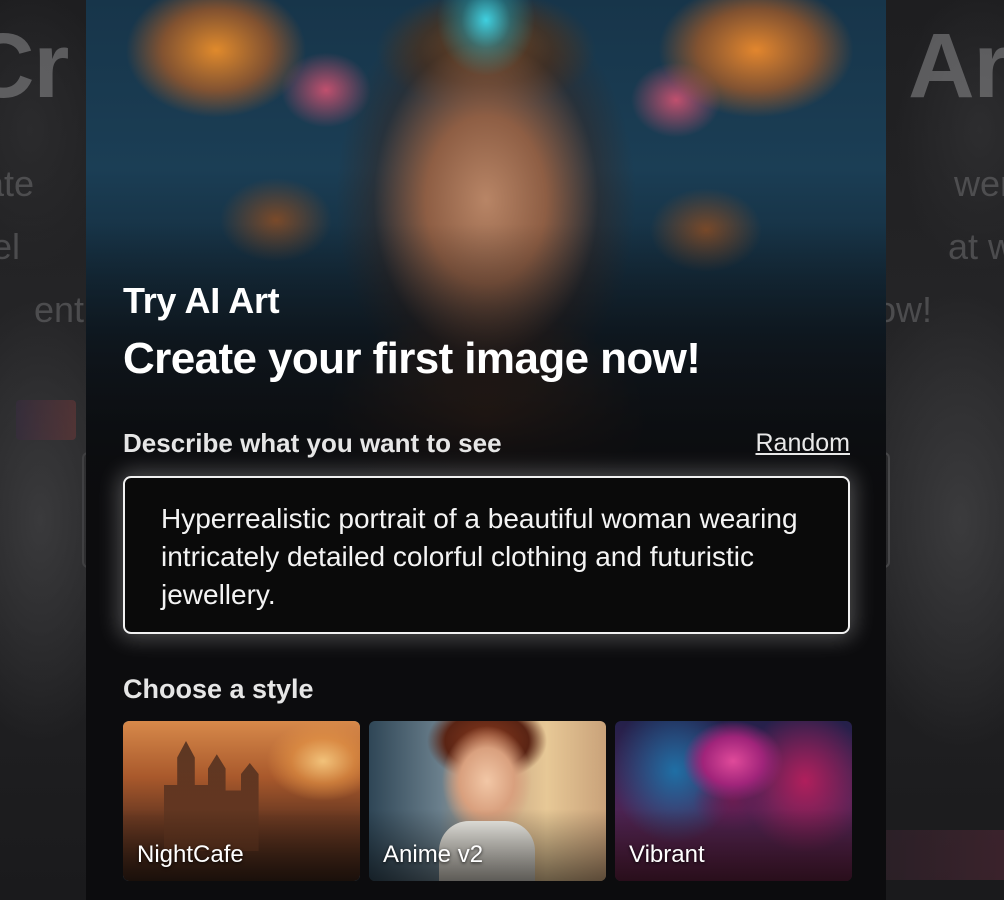  I want to click on modal-headline: Create your first image now!, so click(412, 358).